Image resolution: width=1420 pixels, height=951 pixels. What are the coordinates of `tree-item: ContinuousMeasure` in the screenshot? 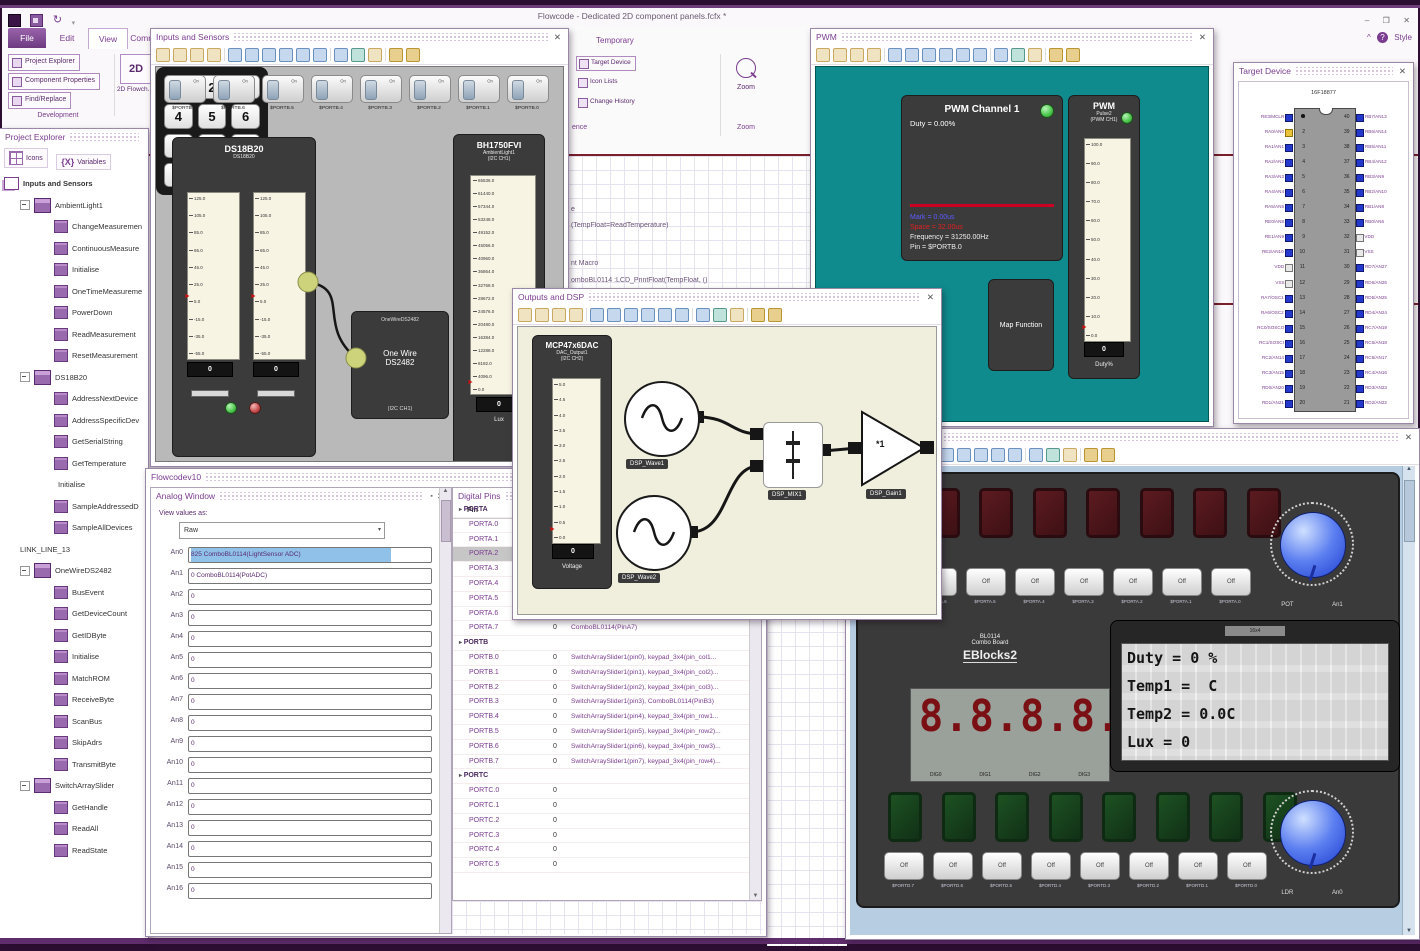 It's located at (74, 249).